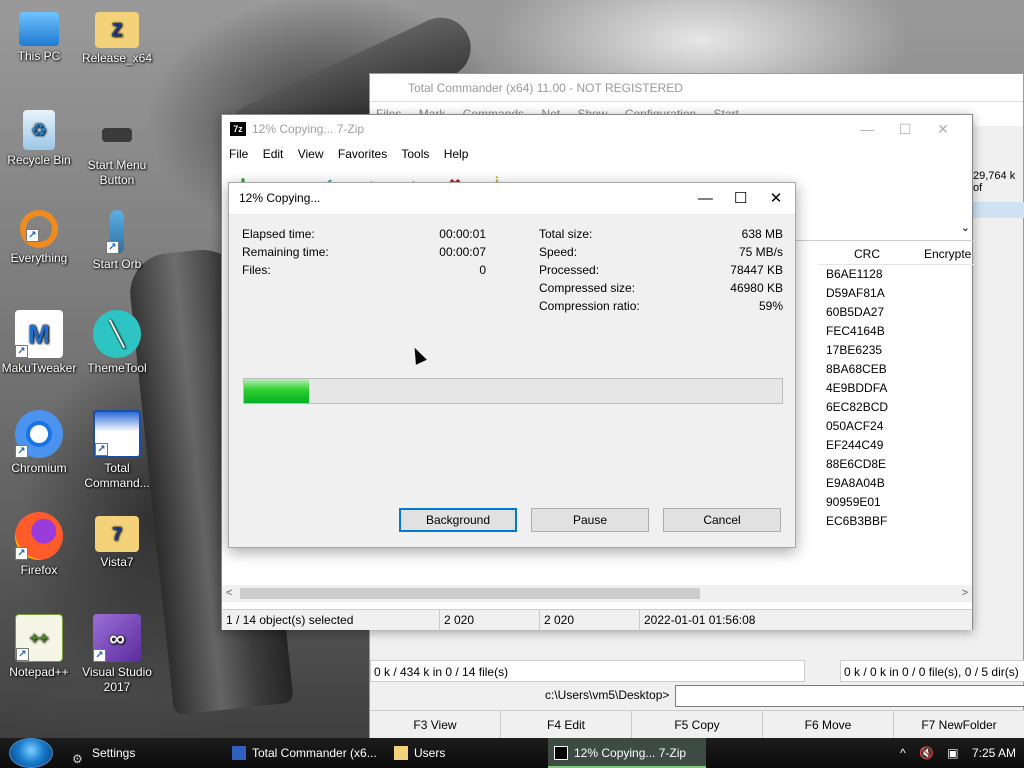 The image size is (1024, 768). What do you see at coordinates (896, 331) in the screenshot?
I see `table-row: FEC4164B` at bounding box center [896, 331].